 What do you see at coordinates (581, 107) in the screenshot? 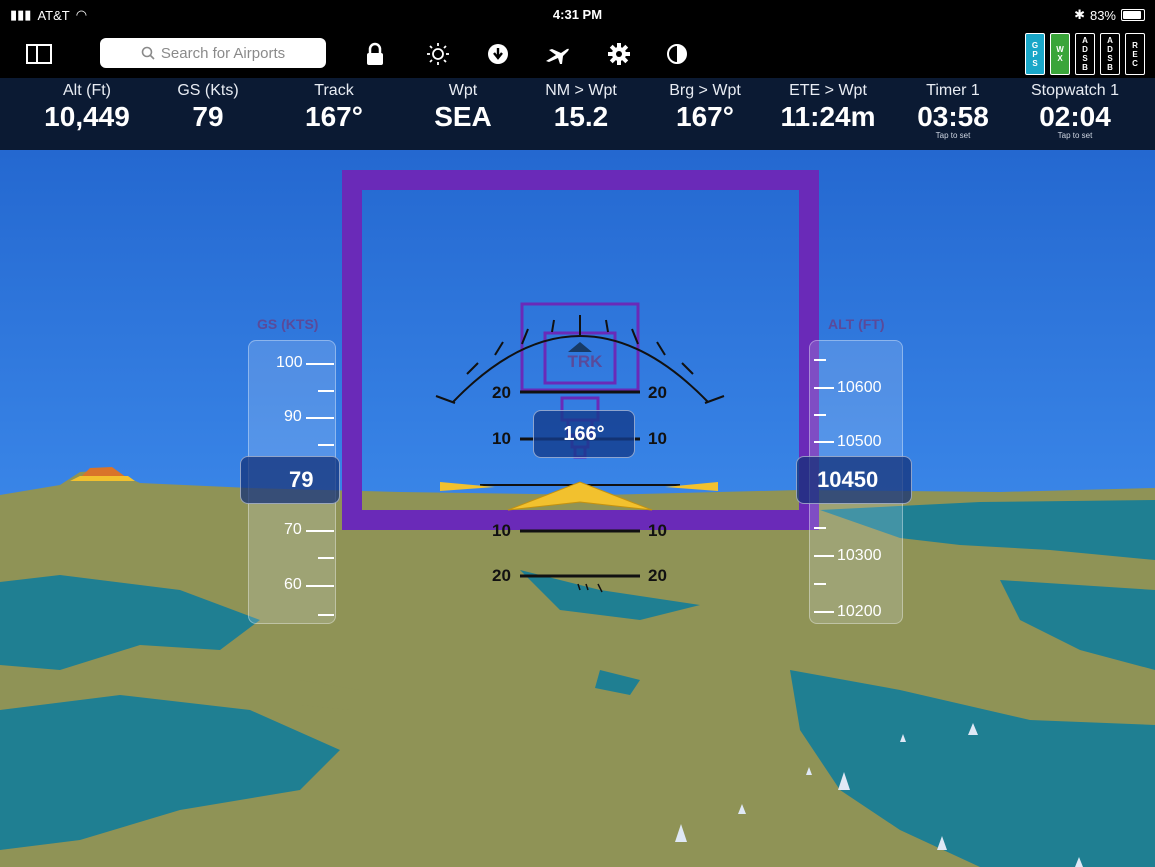
I see `distance-to-waypoint-cell: NM > Wpt 15.2` at bounding box center [581, 107].